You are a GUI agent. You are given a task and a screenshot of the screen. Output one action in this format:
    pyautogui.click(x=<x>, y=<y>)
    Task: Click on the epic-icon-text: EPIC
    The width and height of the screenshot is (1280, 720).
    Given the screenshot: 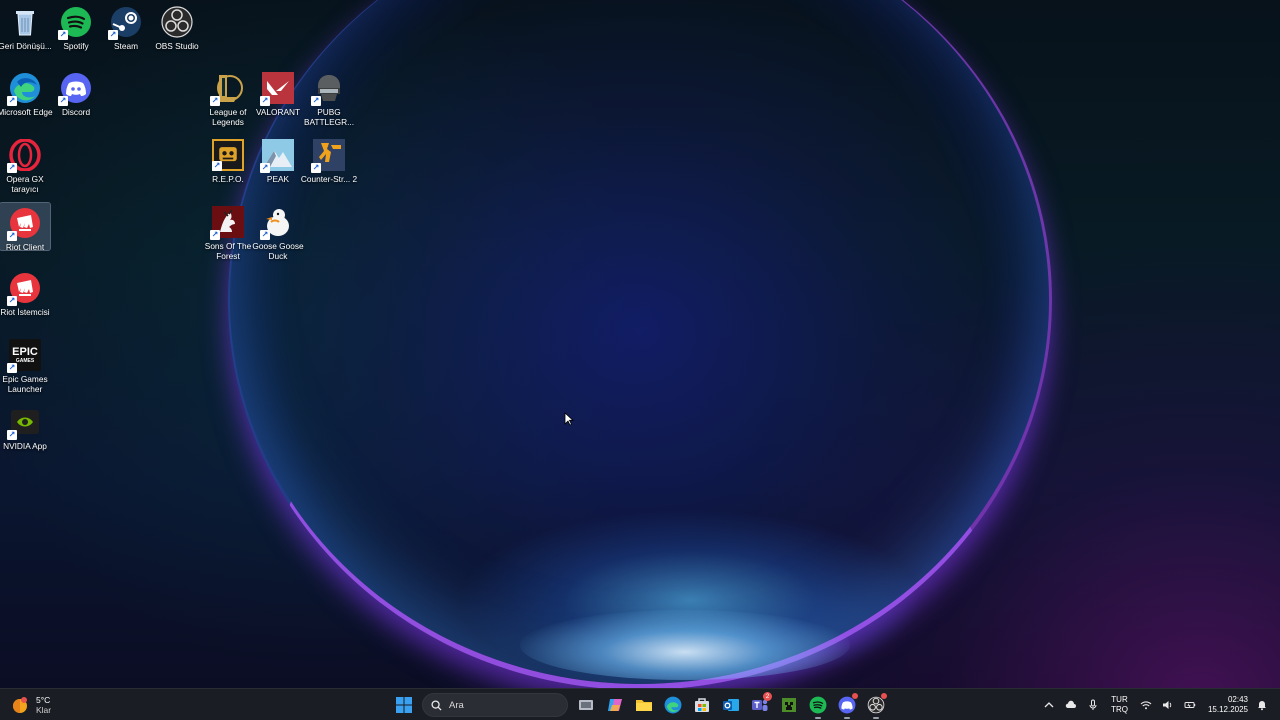 What is the action you would take?
    pyautogui.click(x=25, y=351)
    